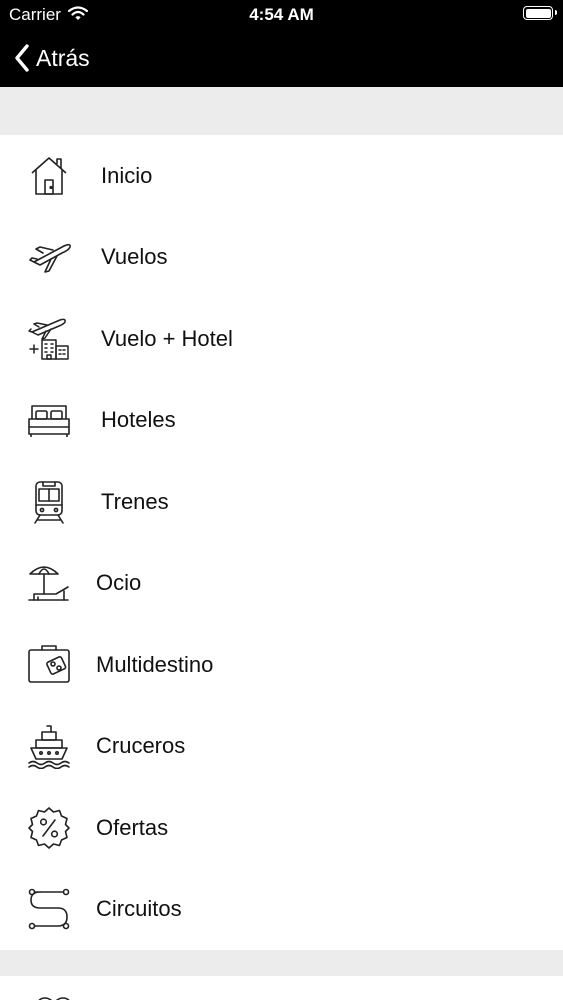 The height and width of the screenshot is (1000, 563). What do you see at coordinates (540, 13) in the screenshot?
I see `battery-icon` at bounding box center [540, 13].